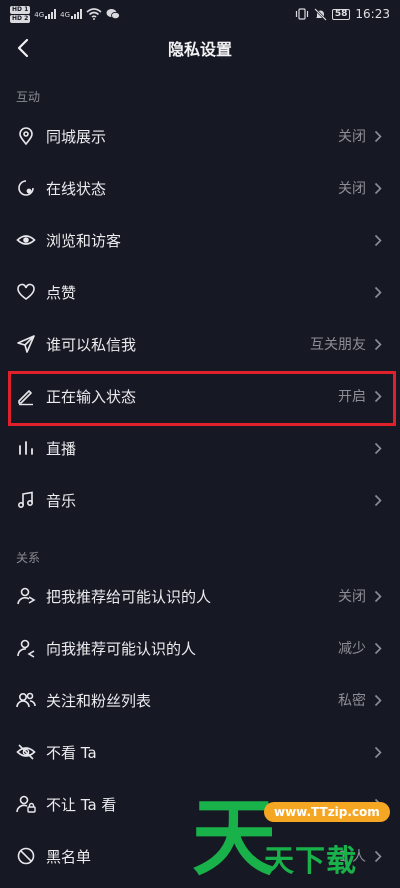 The image size is (400, 888). I want to click on status-bar: HD 1 HD 2 4G 4G 58 16:23, so click(200, 14).